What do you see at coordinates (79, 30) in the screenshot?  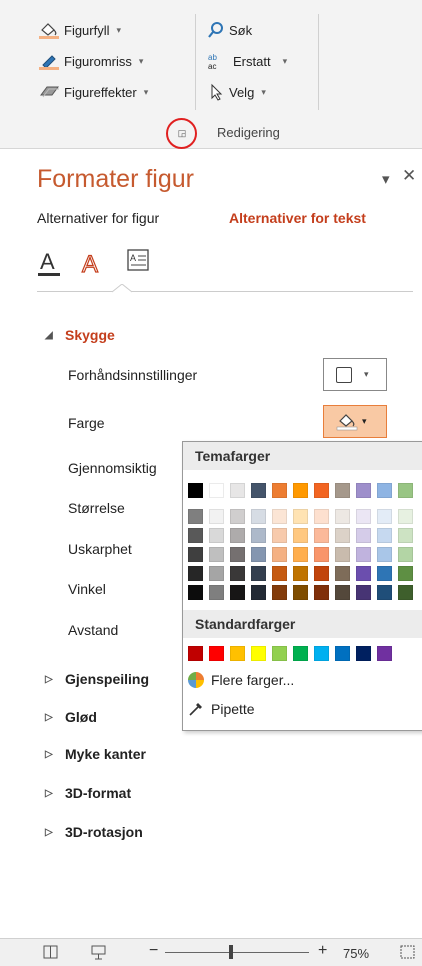 I see `shape-fill-button: Figurfyll ▾` at bounding box center [79, 30].